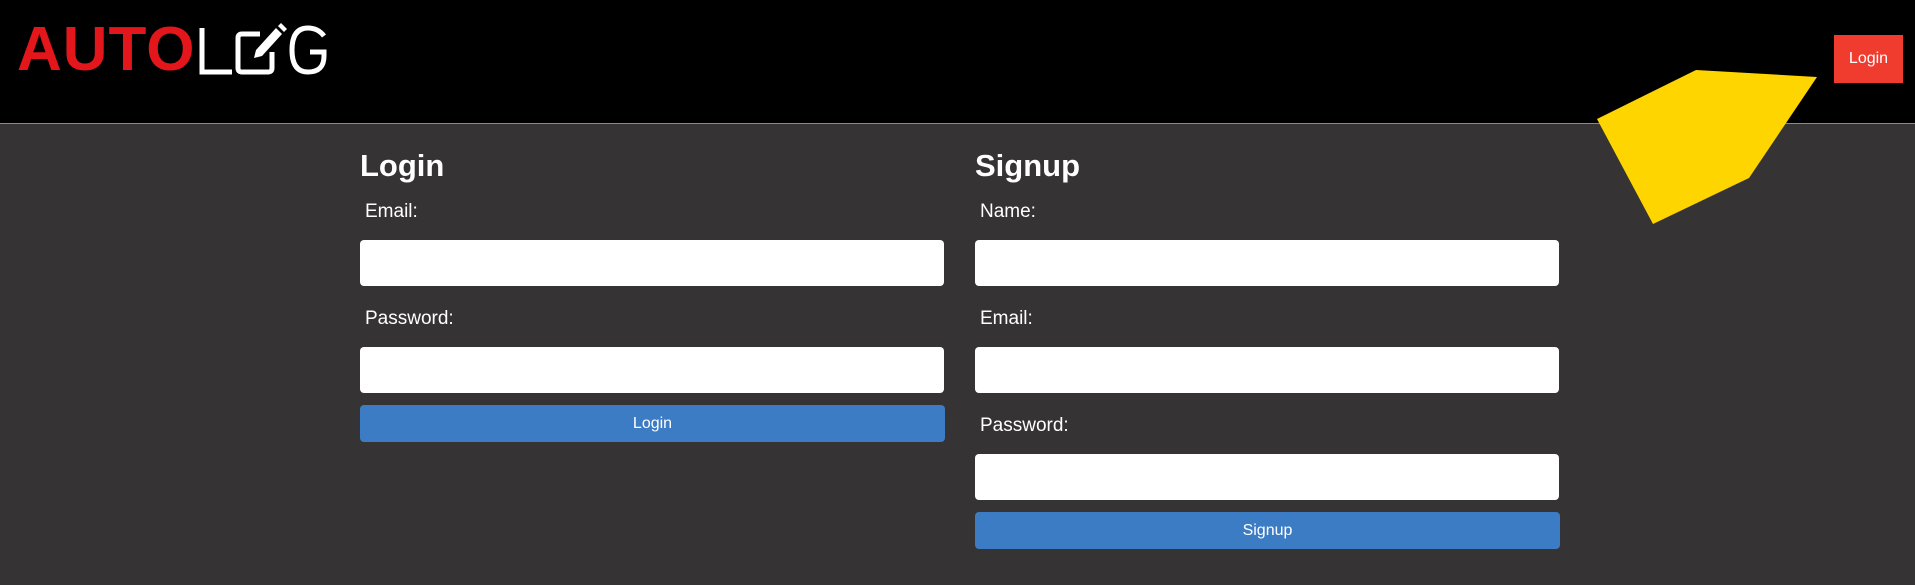 The height and width of the screenshot is (585, 1915). I want to click on login-password-label: Password:, so click(409, 318).